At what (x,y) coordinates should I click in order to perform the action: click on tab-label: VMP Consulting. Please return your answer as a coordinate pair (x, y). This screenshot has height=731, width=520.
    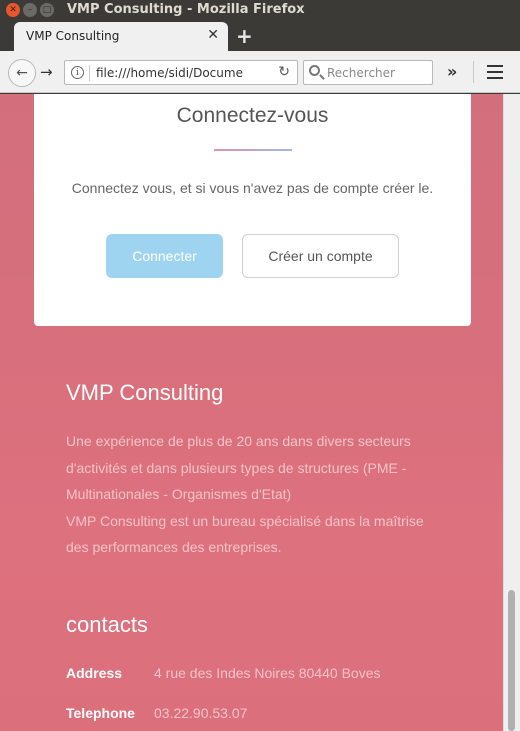
    Looking at the image, I should click on (73, 36).